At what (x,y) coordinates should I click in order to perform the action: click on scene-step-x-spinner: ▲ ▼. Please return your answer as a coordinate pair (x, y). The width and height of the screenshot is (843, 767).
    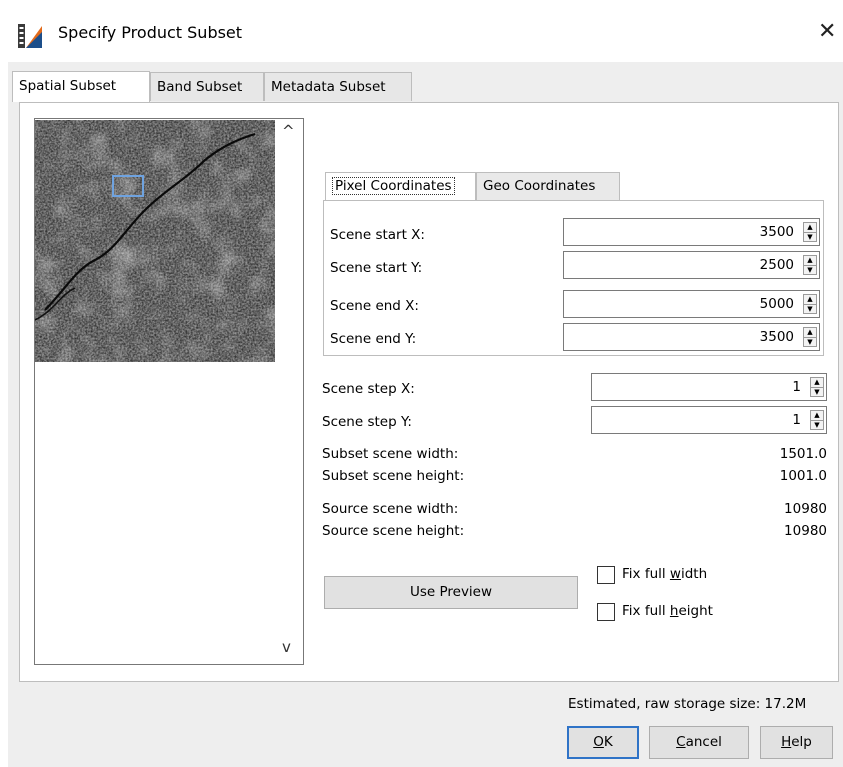
    Looking at the image, I should click on (709, 387).